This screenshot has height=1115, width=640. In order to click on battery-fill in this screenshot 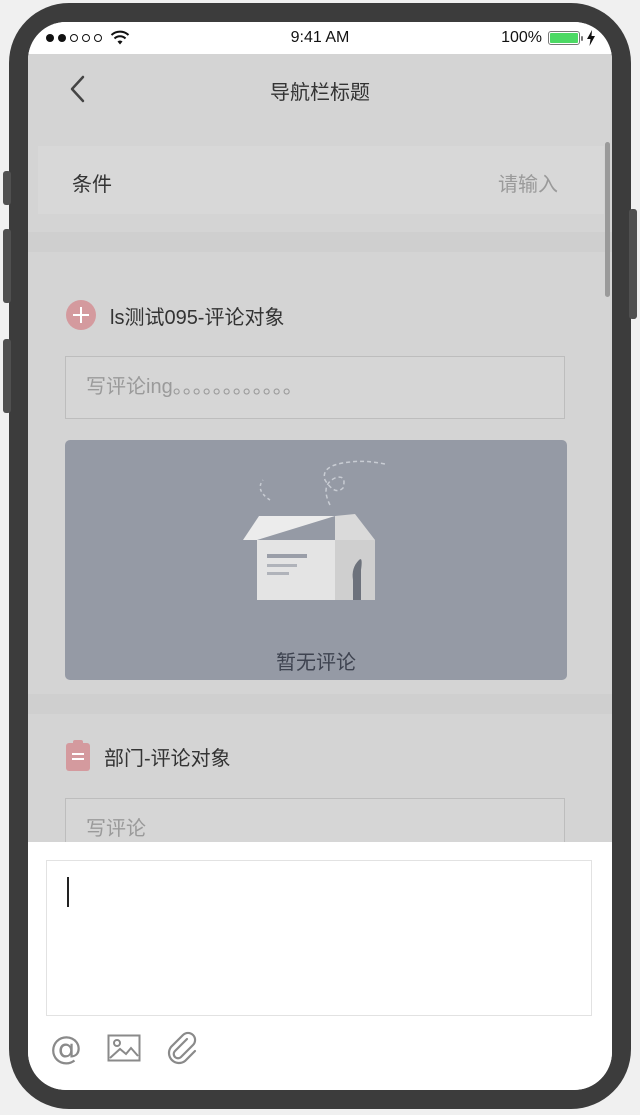, I will do `click(564, 38)`.